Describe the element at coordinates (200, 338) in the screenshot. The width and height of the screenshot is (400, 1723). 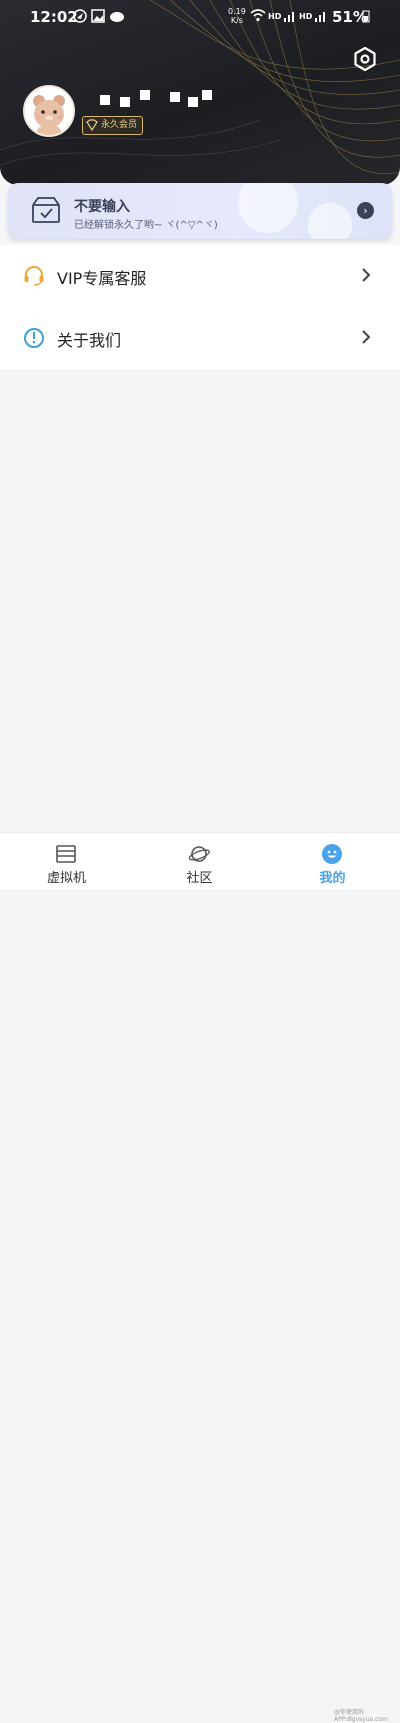
I see `menu-item-about-us: 关于我们` at that location.